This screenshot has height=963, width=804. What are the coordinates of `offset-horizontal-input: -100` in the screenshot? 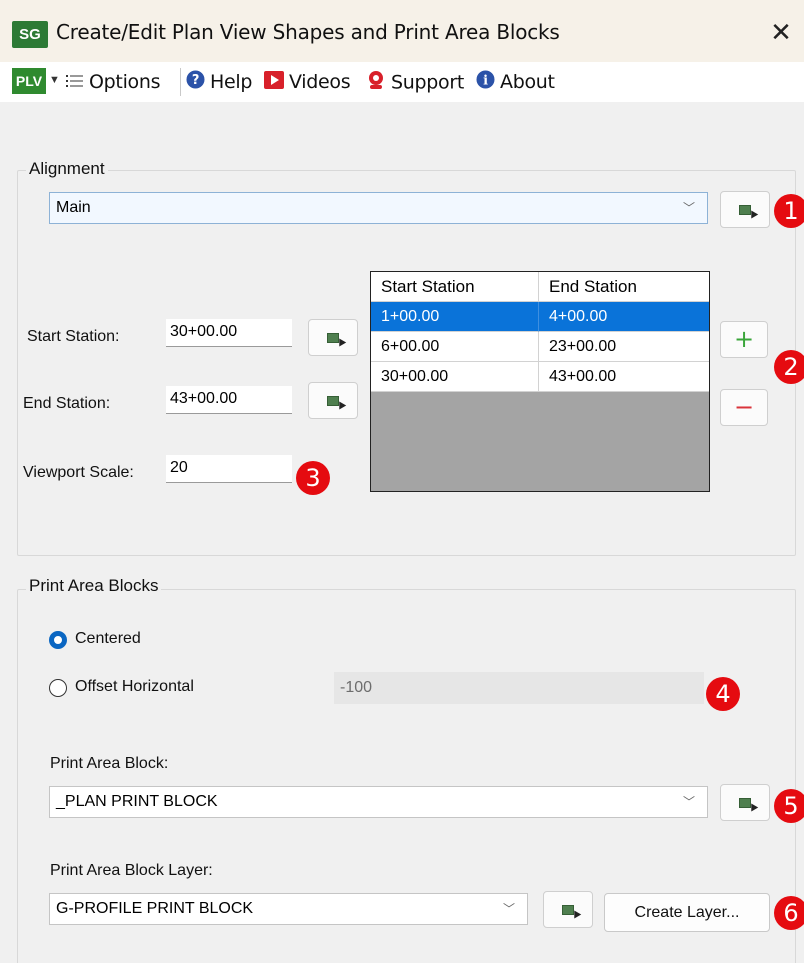 It's located at (519, 688).